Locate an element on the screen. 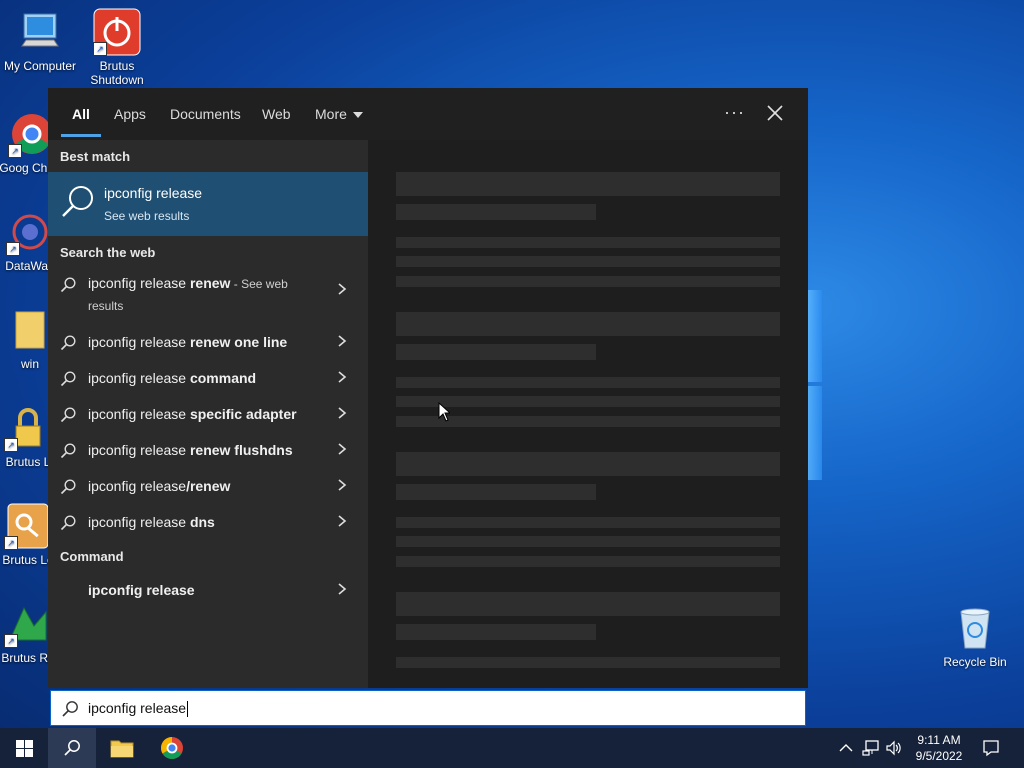 The height and width of the screenshot is (768, 1024). tab-more: More is located at coordinates (339, 114).